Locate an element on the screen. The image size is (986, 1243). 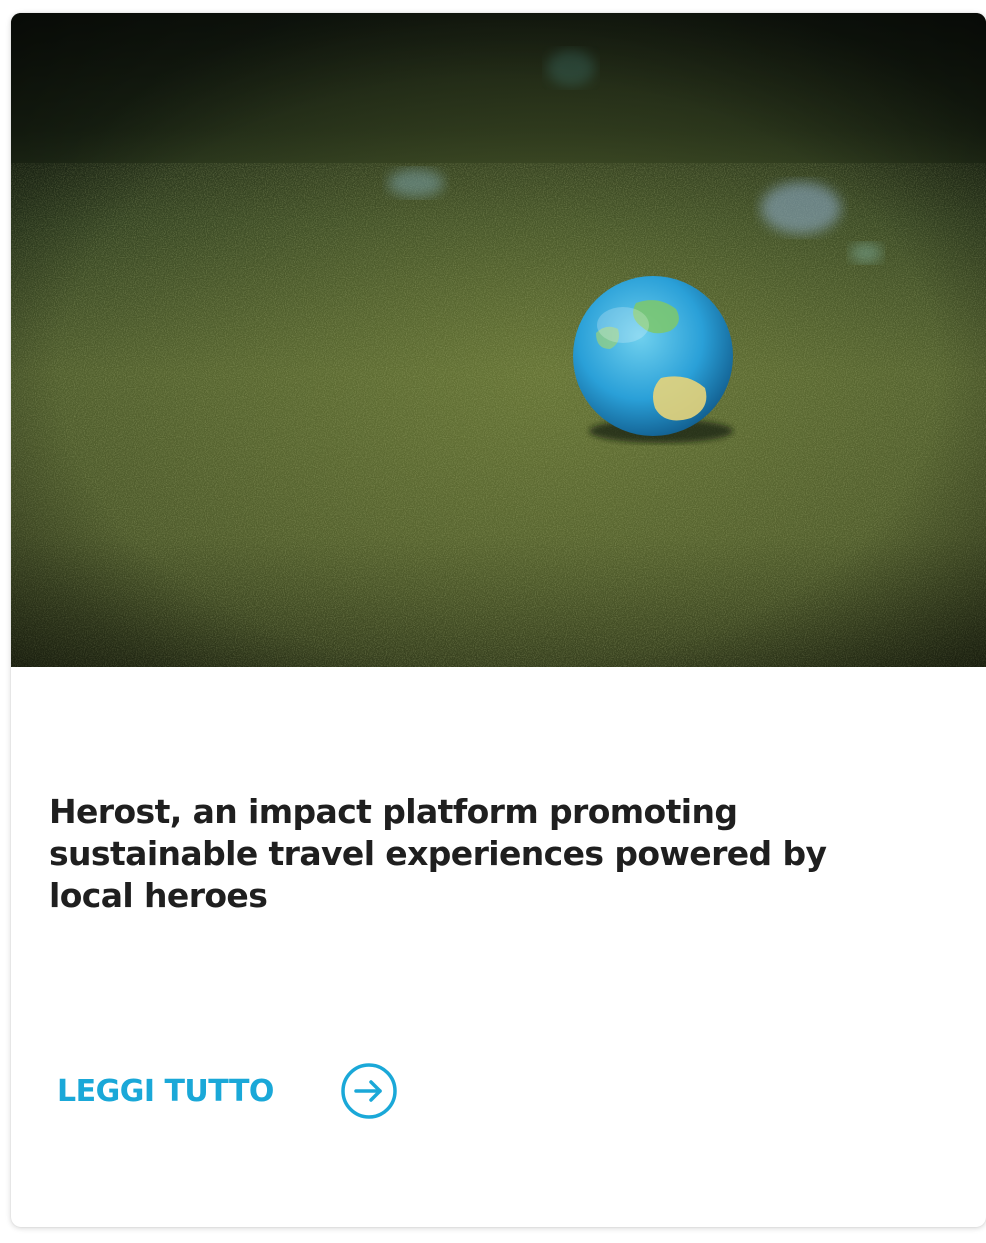
arrow-right-circle-icon is located at coordinates (369, 1091).